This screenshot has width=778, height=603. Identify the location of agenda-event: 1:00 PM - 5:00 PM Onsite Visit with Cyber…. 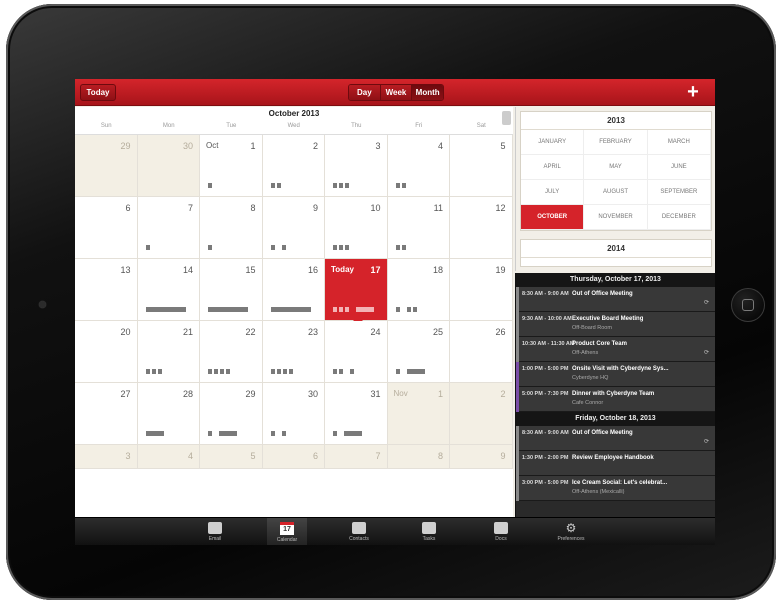
(615, 374).